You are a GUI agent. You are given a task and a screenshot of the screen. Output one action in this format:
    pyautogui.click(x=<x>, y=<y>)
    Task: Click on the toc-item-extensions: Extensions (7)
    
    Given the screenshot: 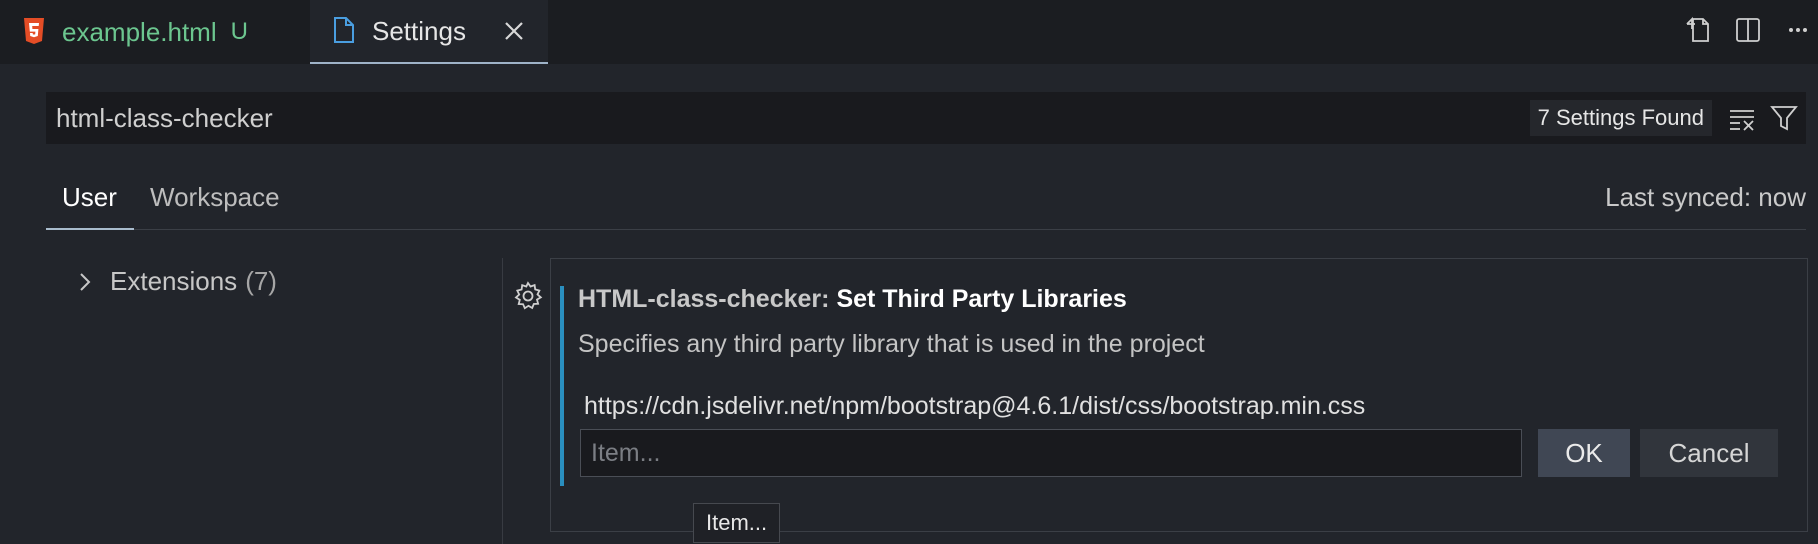 What is the action you would take?
    pyautogui.click(x=175, y=281)
    